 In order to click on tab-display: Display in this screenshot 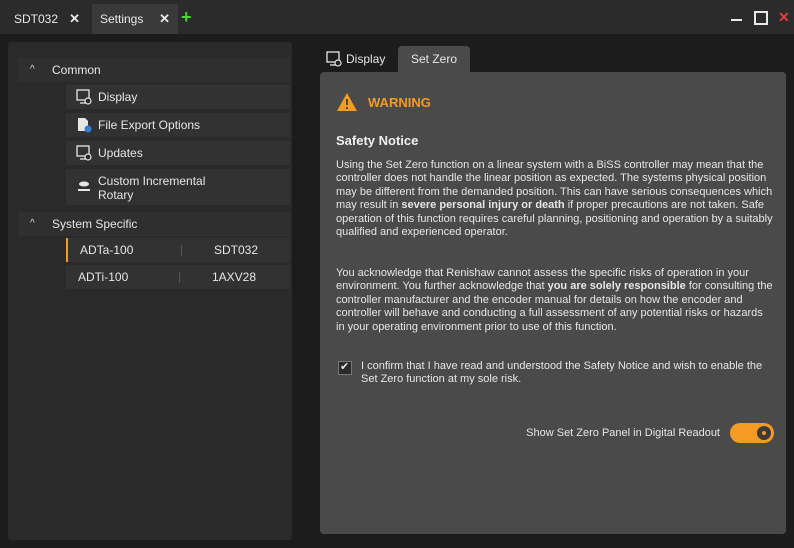, I will do `click(361, 59)`.